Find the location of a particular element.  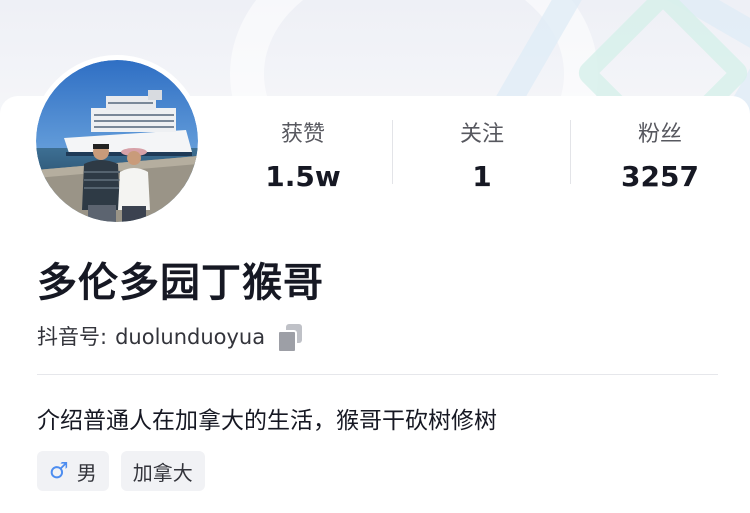

stat-value: 1 is located at coordinates (482, 176).